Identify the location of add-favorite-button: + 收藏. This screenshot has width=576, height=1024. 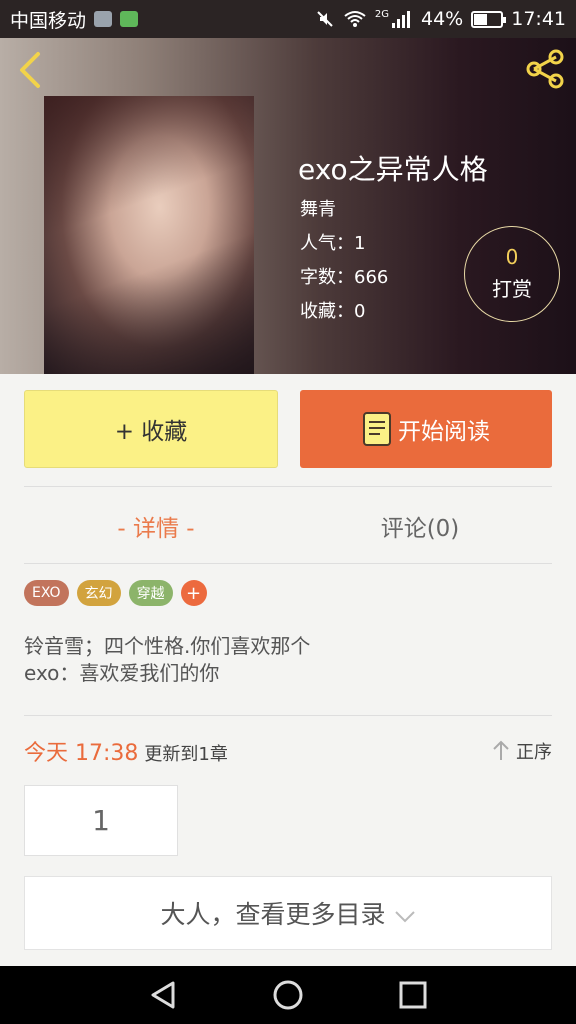
(151, 429).